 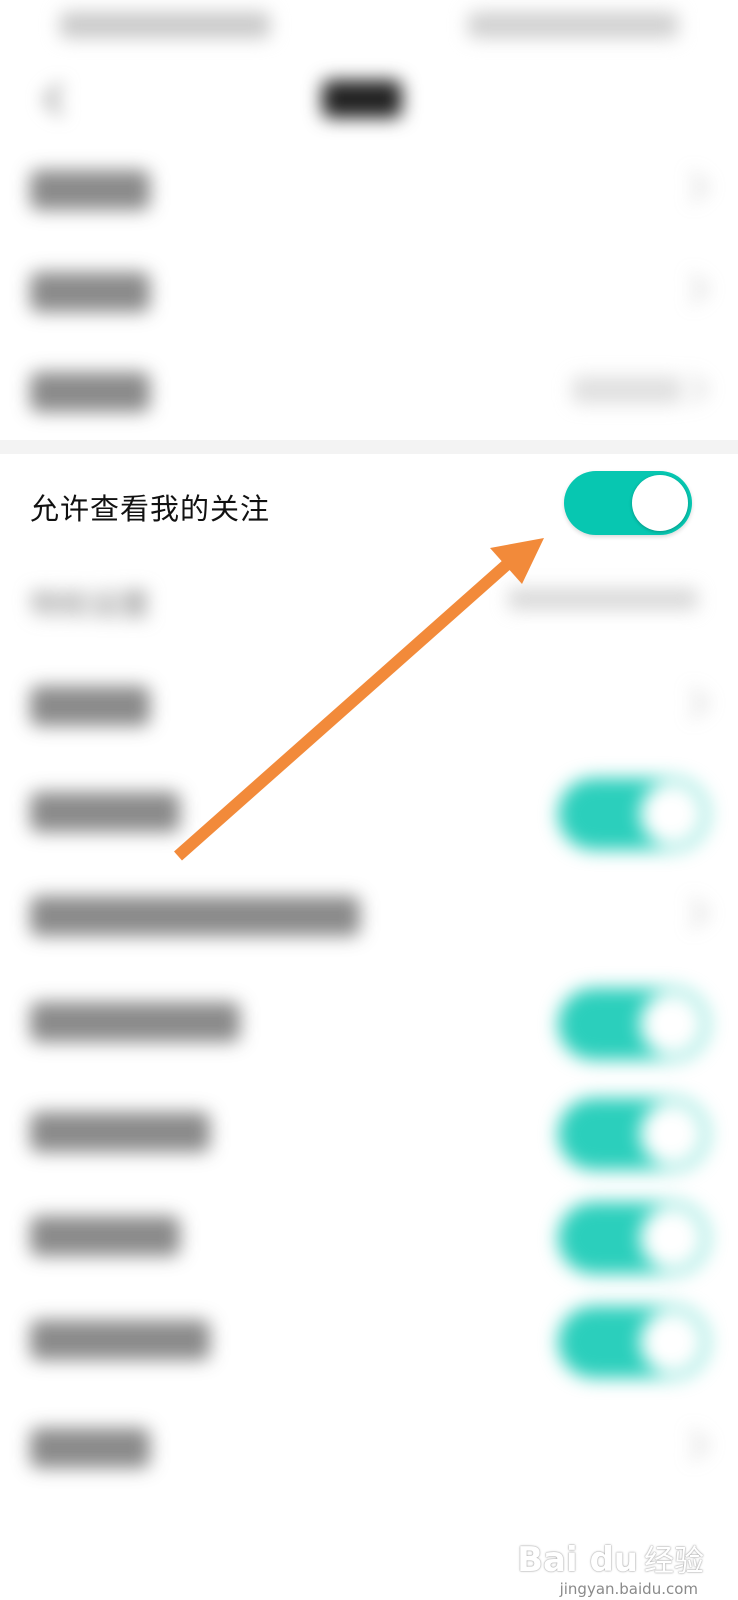 What do you see at coordinates (369, 508) in the screenshot?
I see `allow-view-following-row: 允许查看我的关注` at bounding box center [369, 508].